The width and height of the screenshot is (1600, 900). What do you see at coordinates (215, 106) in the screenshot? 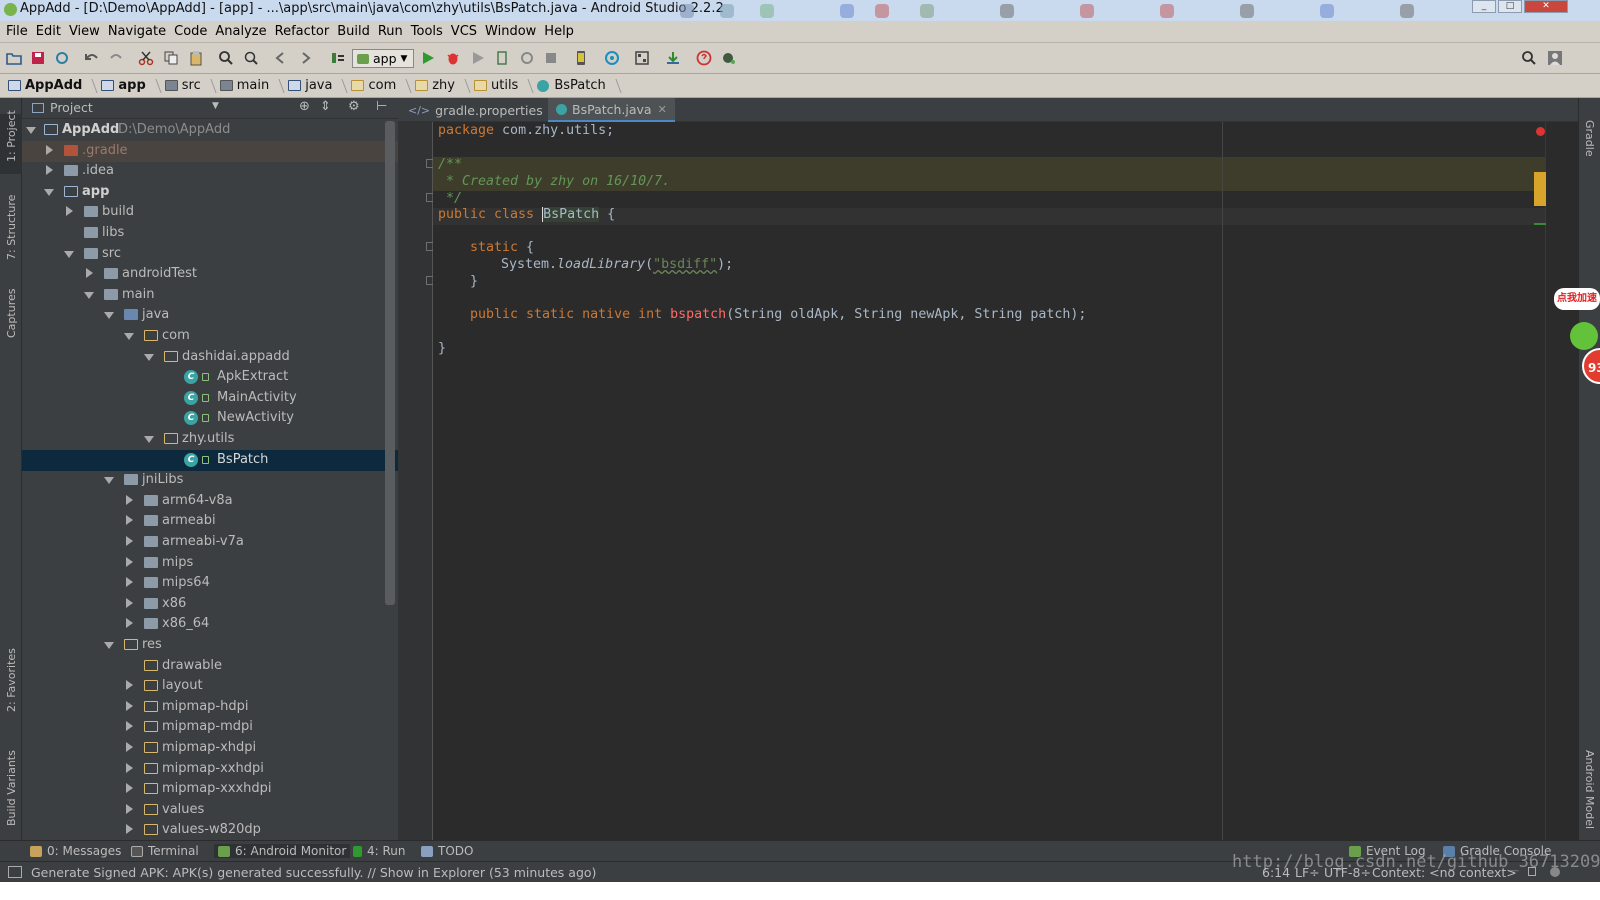
I see `chevron-down-icon: ▼` at bounding box center [215, 106].